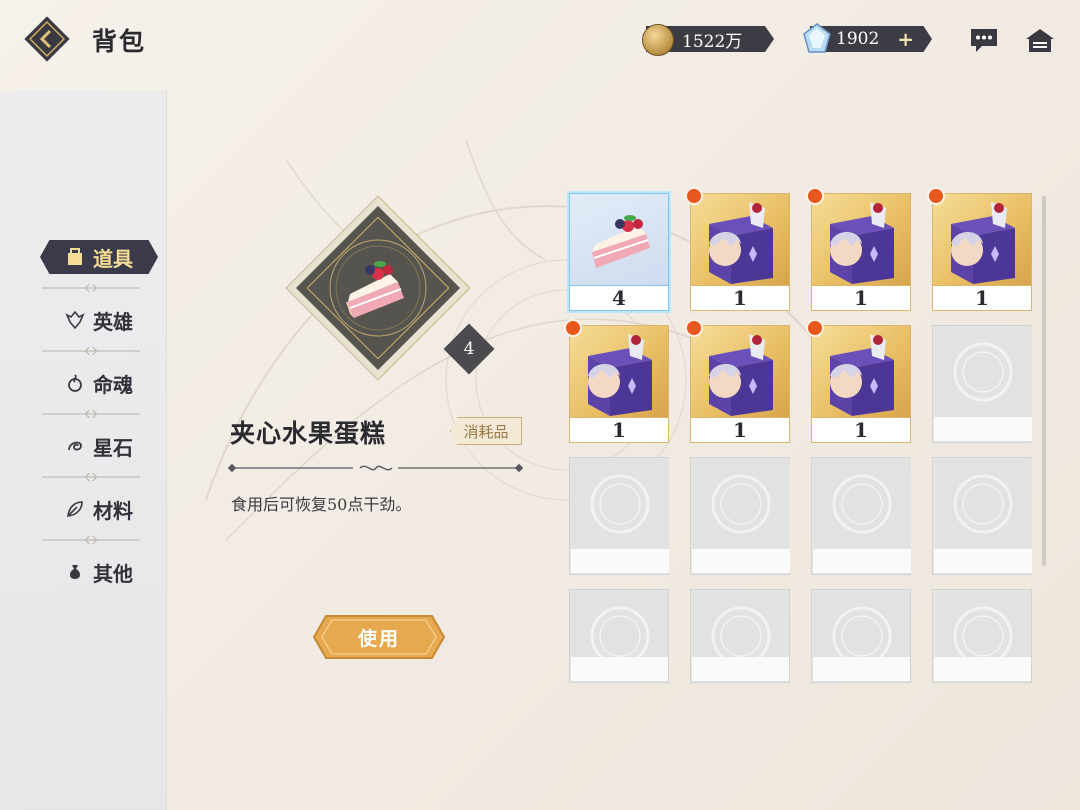 This screenshot has height=810, width=1080. Describe the element at coordinates (658, 40) in the screenshot. I see `coin-icon` at that location.